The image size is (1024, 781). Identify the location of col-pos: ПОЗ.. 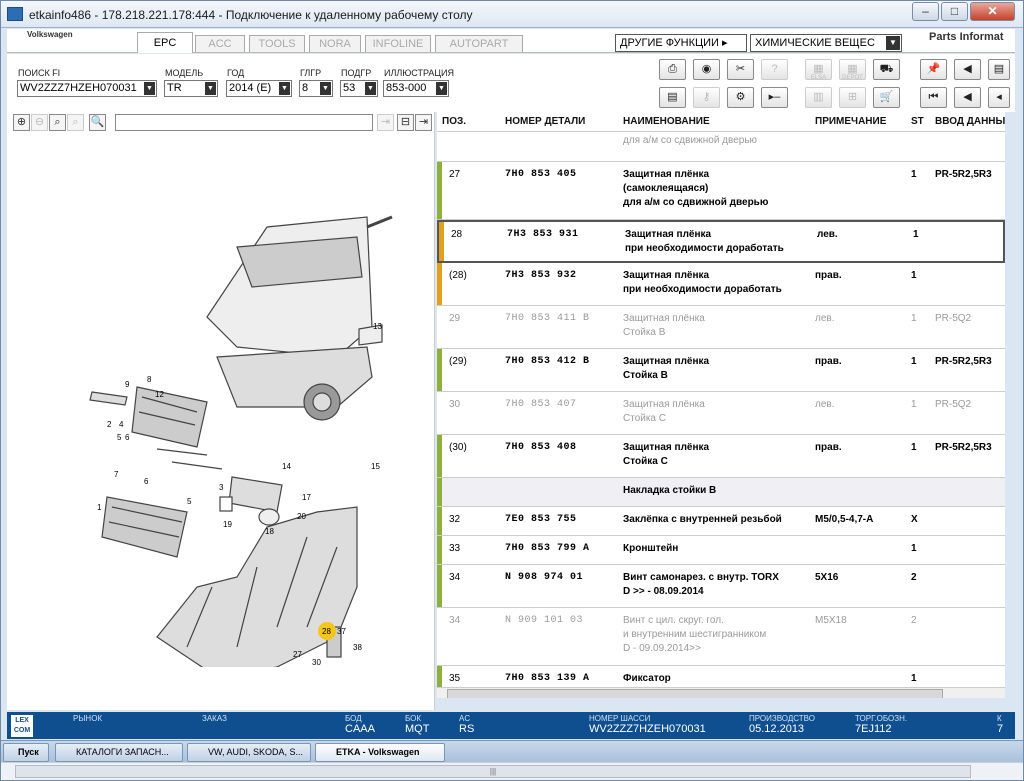
(454, 121).